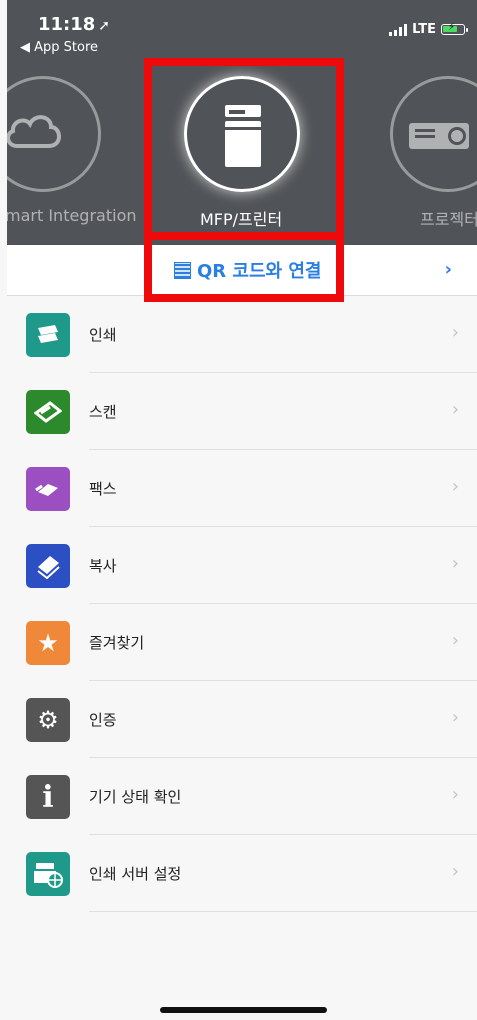 The width and height of the screenshot is (477, 1020). Describe the element at coordinates (398, 29) in the screenshot. I see `signal-icon` at that location.